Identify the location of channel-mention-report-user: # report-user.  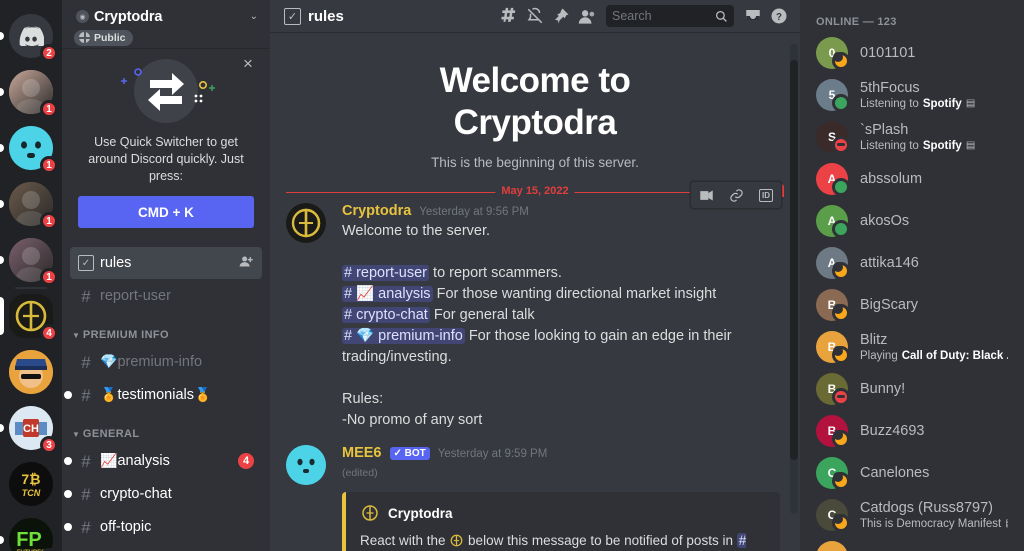
(386, 273).